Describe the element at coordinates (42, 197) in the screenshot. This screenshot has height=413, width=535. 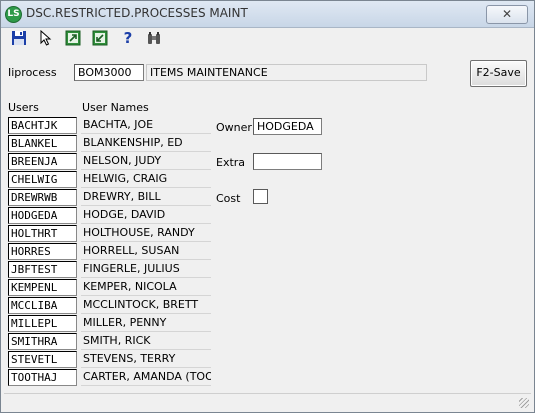
I see `user-id-cell: DREWRWB` at that location.